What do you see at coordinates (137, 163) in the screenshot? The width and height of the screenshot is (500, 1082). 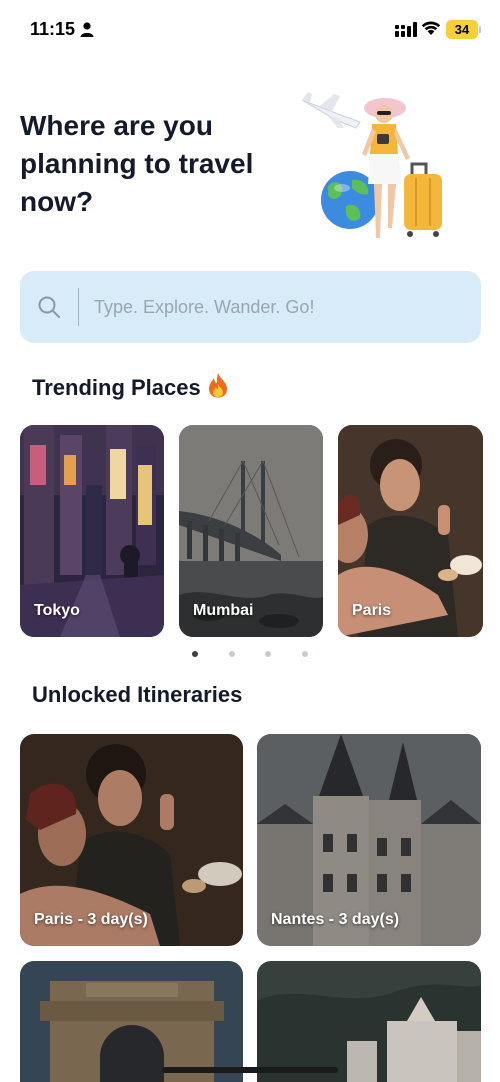 I see `page-headline: Where are you planning to travel now?` at bounding box center [137, 163].